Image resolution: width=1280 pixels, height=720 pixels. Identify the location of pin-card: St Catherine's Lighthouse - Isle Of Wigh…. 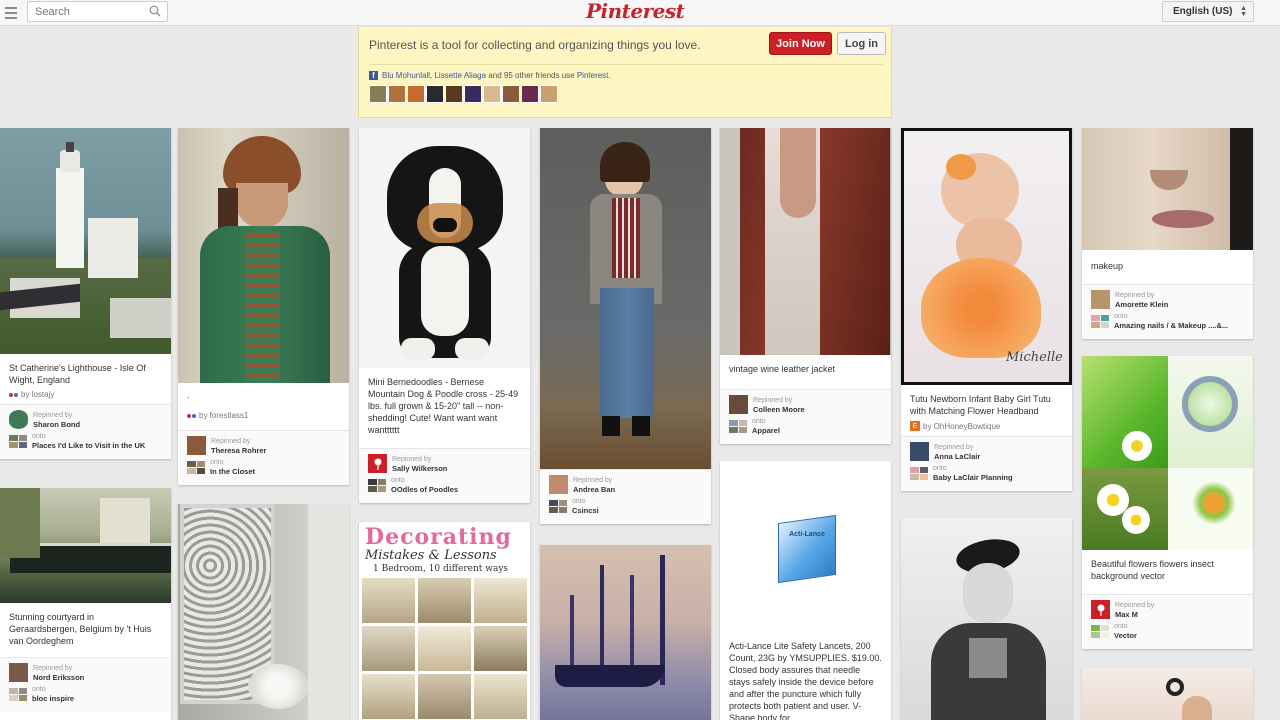
(85, 293).